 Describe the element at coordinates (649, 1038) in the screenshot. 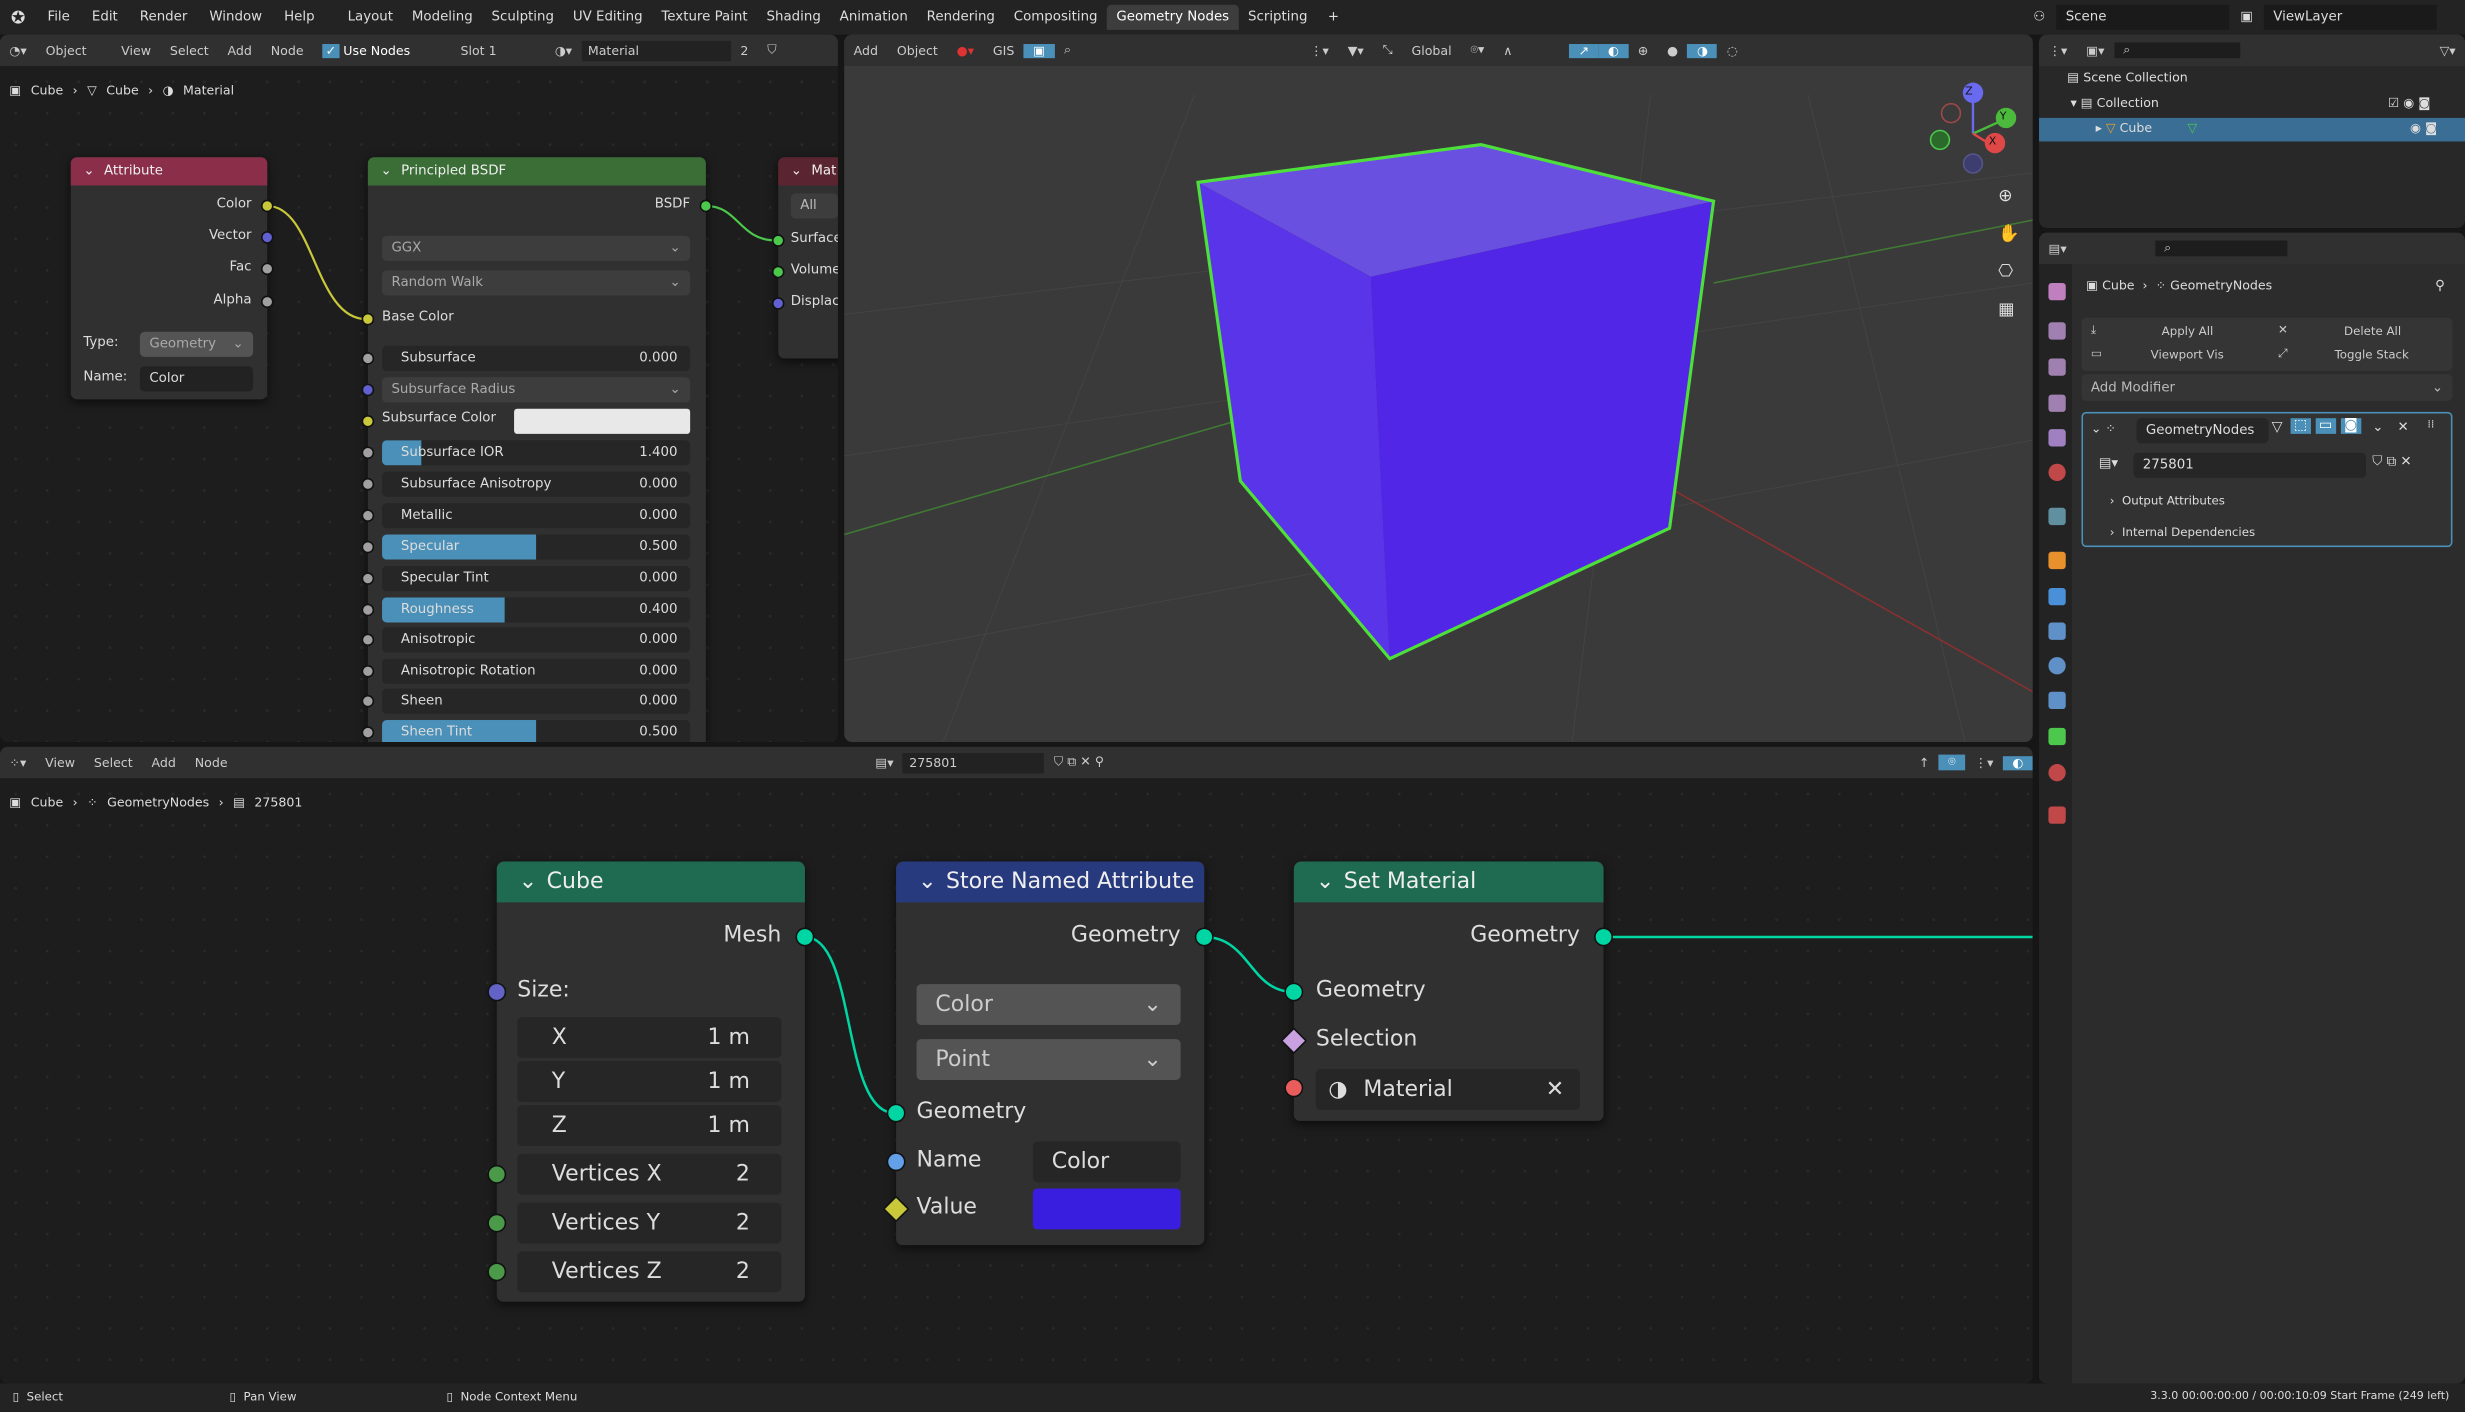

I see `size-x-field: X1 m` at that location.